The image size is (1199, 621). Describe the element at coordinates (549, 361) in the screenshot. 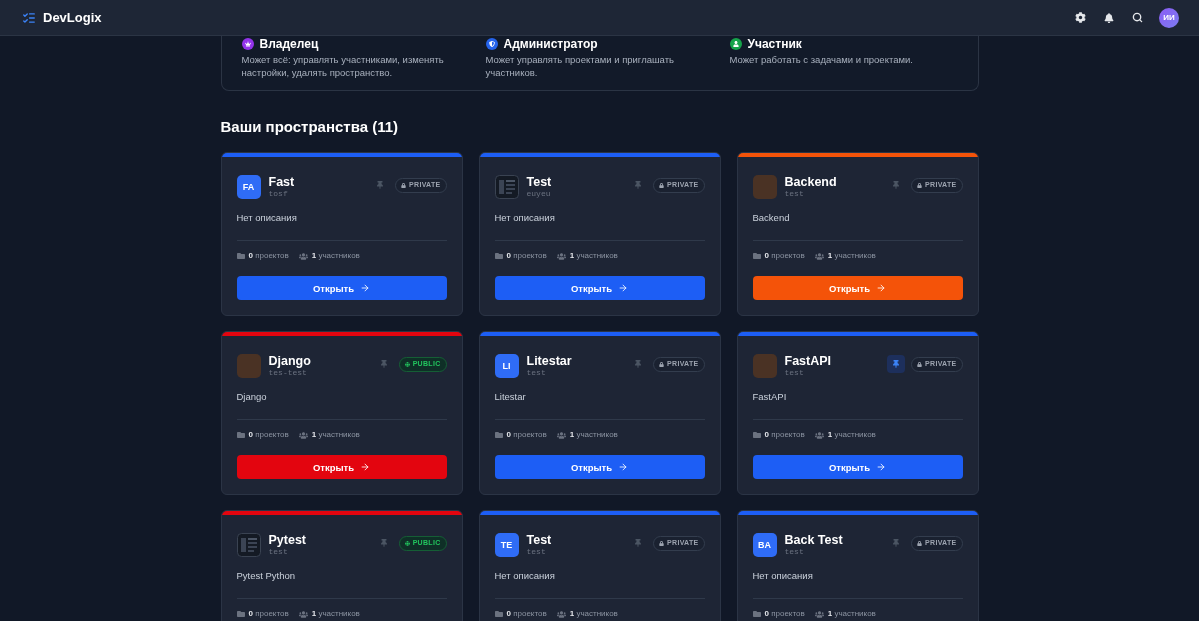

I see `space-name: Litestar` at that location.